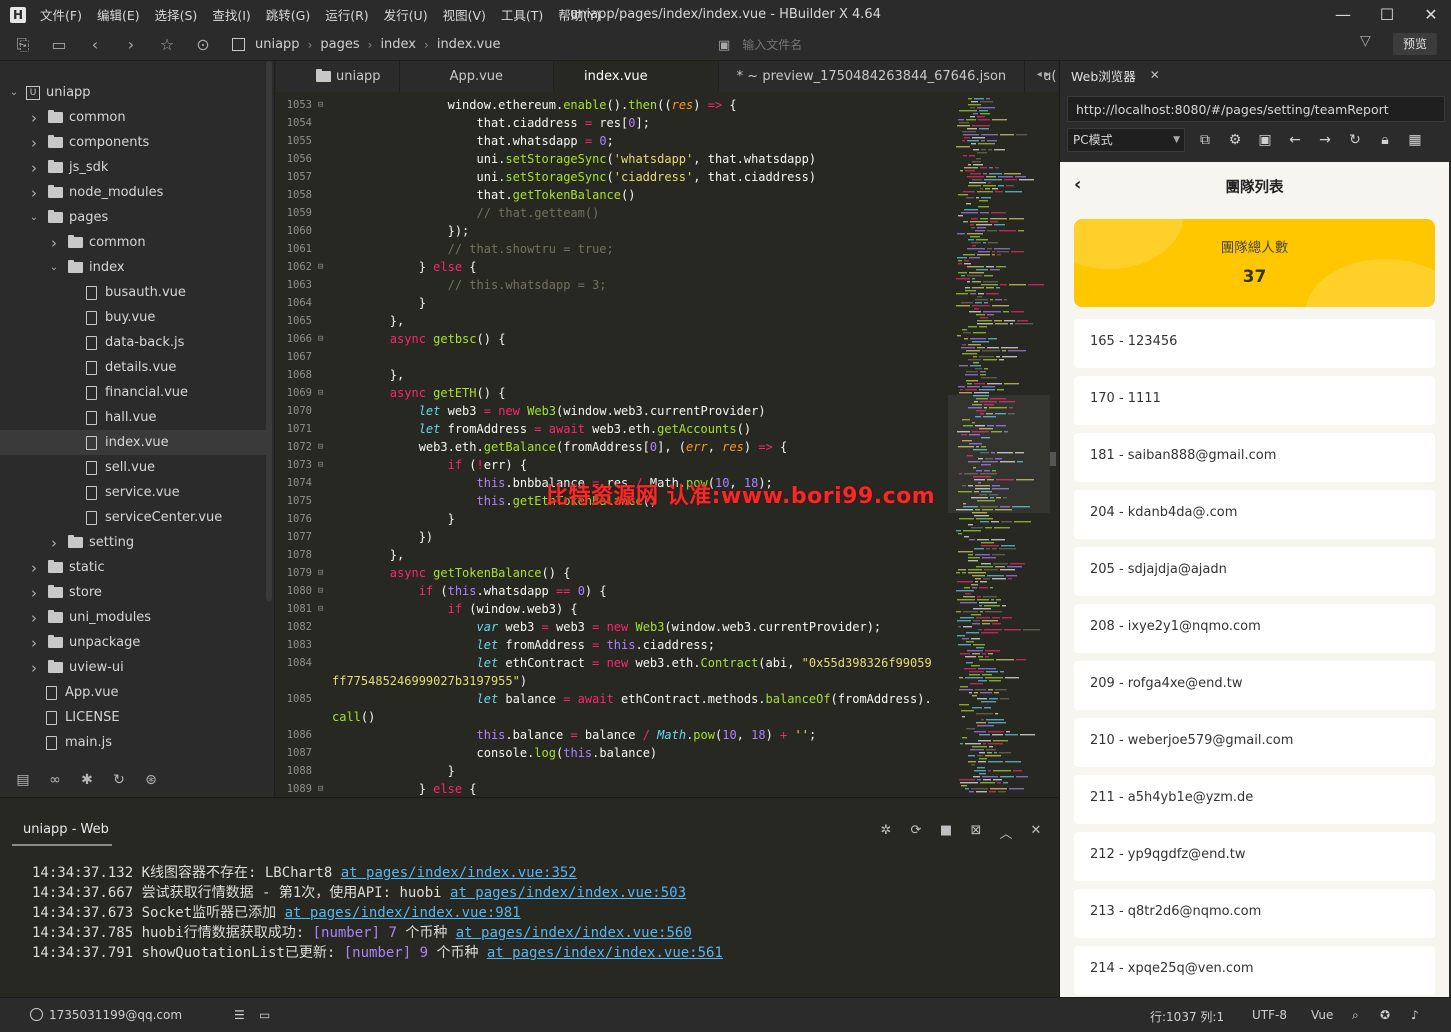  I want to click on chevron-up-icon: ︿, so click(1006, 832).